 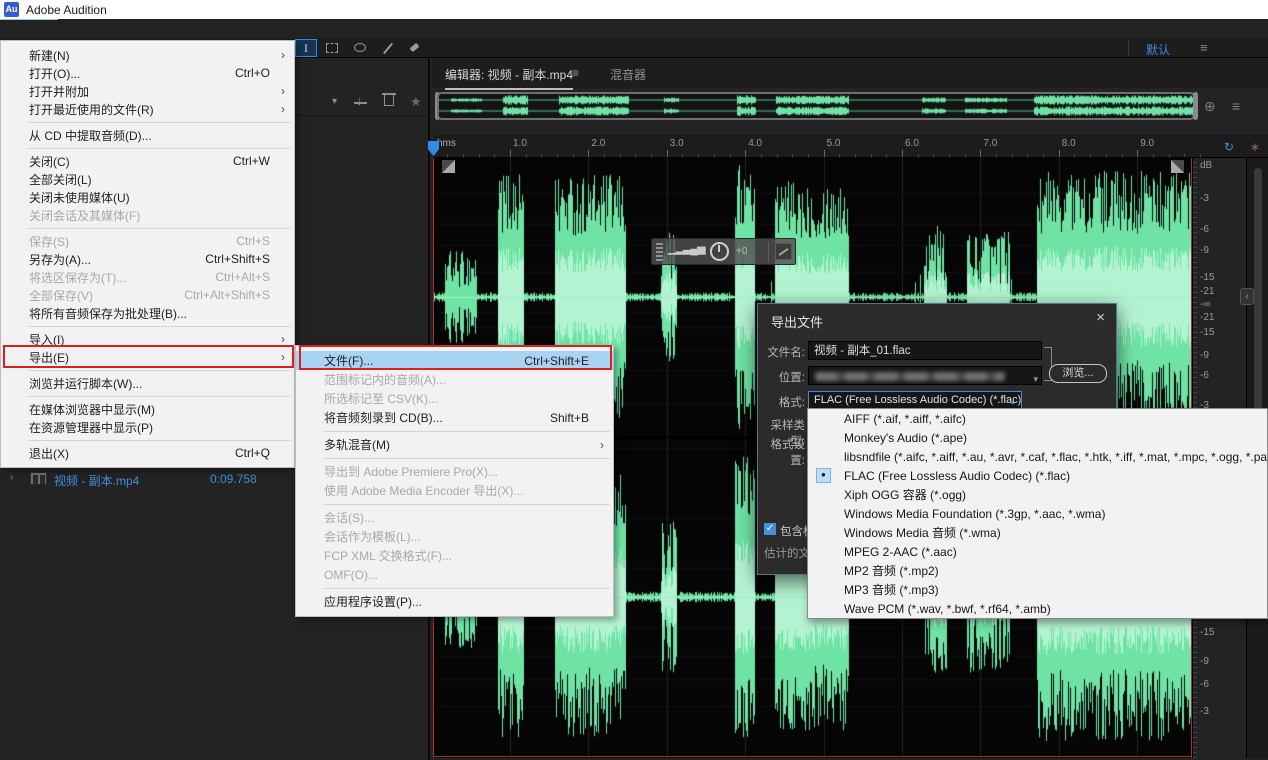 What do you see at coordinates (252, 453) in the screenshot?
I see `file-menu-item-shortcut: Ctrl+Q` at bounding box center [252, 453].